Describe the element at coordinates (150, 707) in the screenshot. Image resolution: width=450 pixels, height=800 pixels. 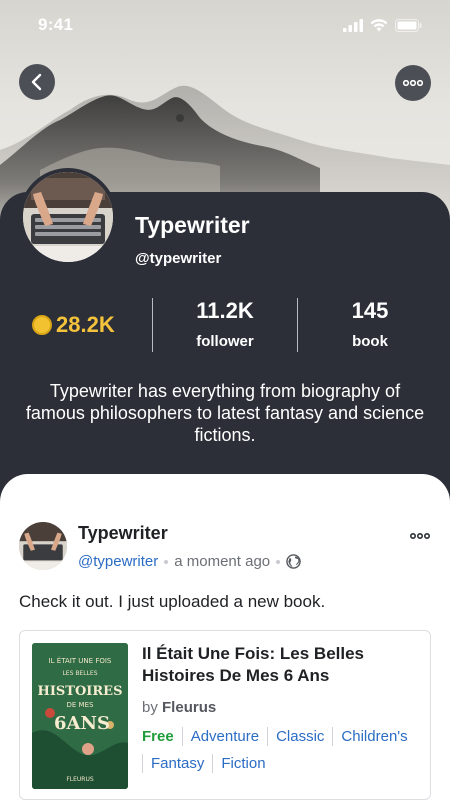
I see `author-prefix: by` at that location.